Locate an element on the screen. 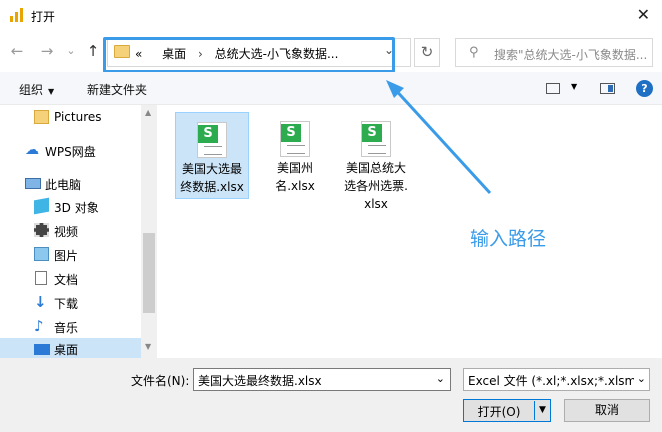 The height and width of the screenshot is (432, 662). filename-label: 文件名(N): is located at coordinates (160, 381).